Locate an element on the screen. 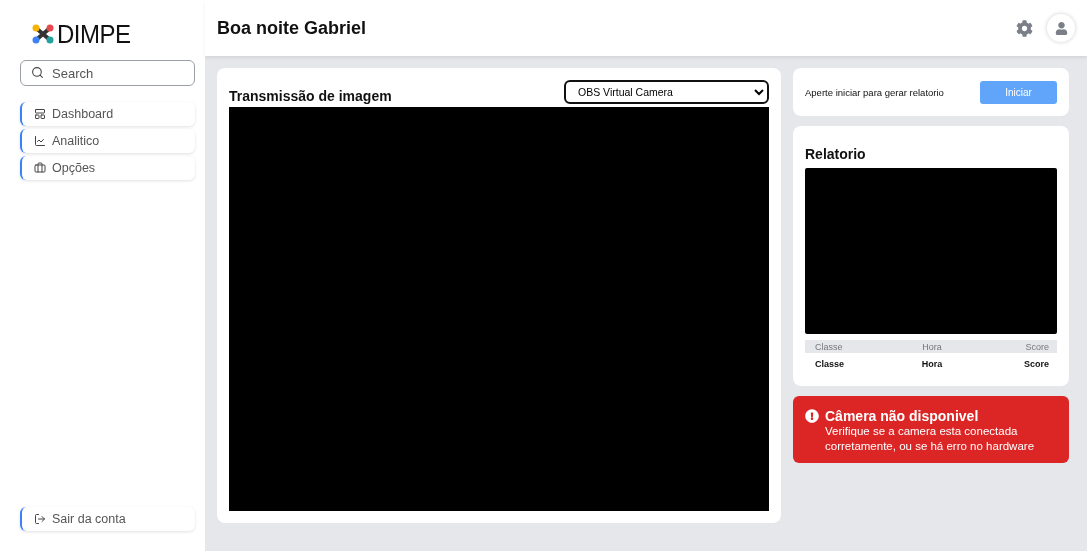 This screenshot has height=551, width=1087. table-cell-text: Hora is located at coordinates (932, 363).